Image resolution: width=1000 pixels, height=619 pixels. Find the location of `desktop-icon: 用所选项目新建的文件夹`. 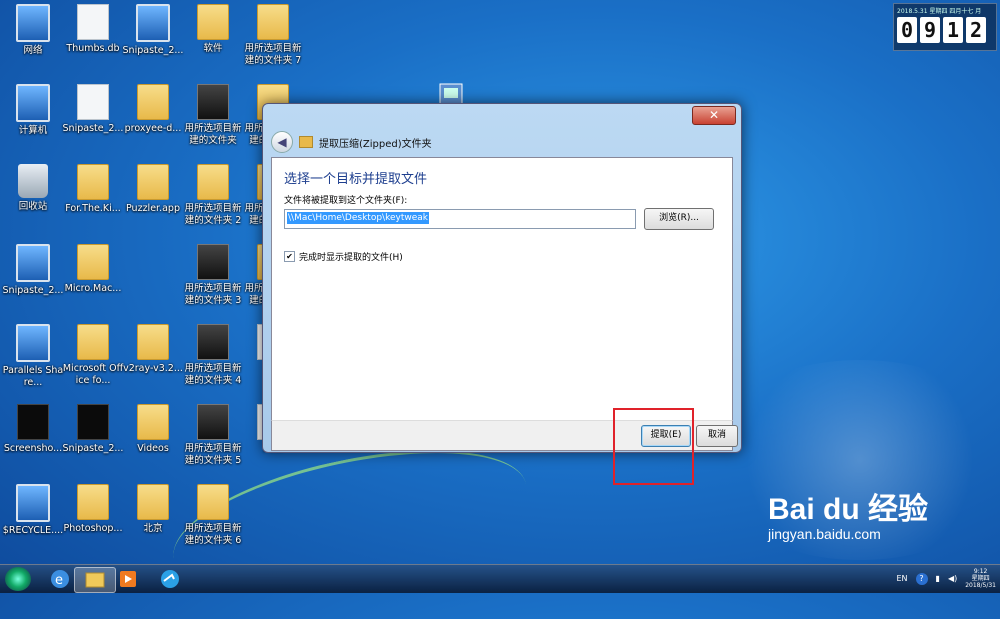

desktop-icon: 用所选项目新建的文件夹 is located at coordinates (213, 115).